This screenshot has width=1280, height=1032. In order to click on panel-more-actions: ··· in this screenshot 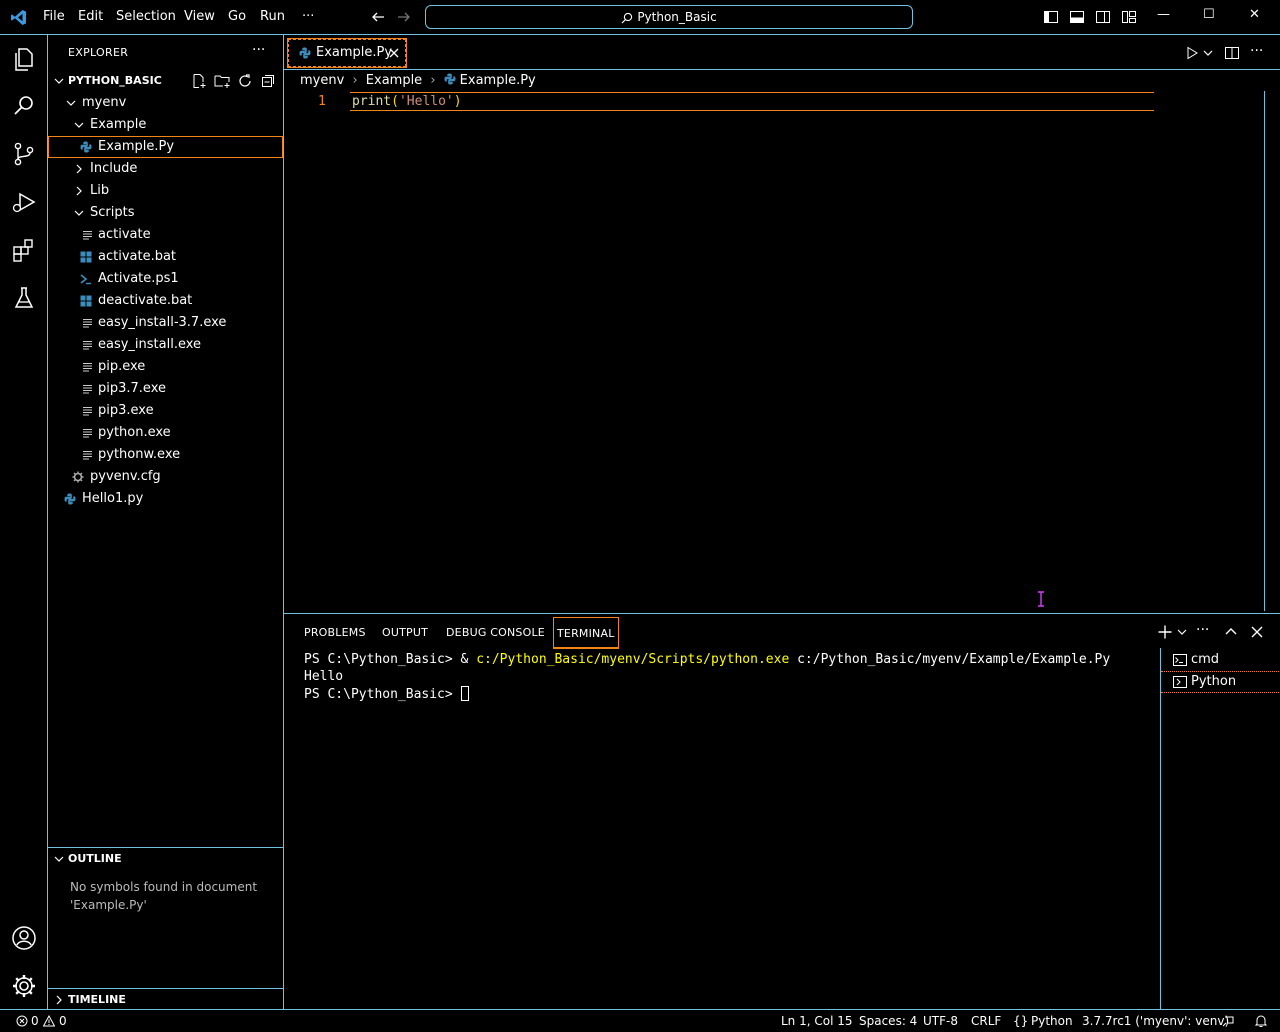, I will do `click(1202, 630)`.